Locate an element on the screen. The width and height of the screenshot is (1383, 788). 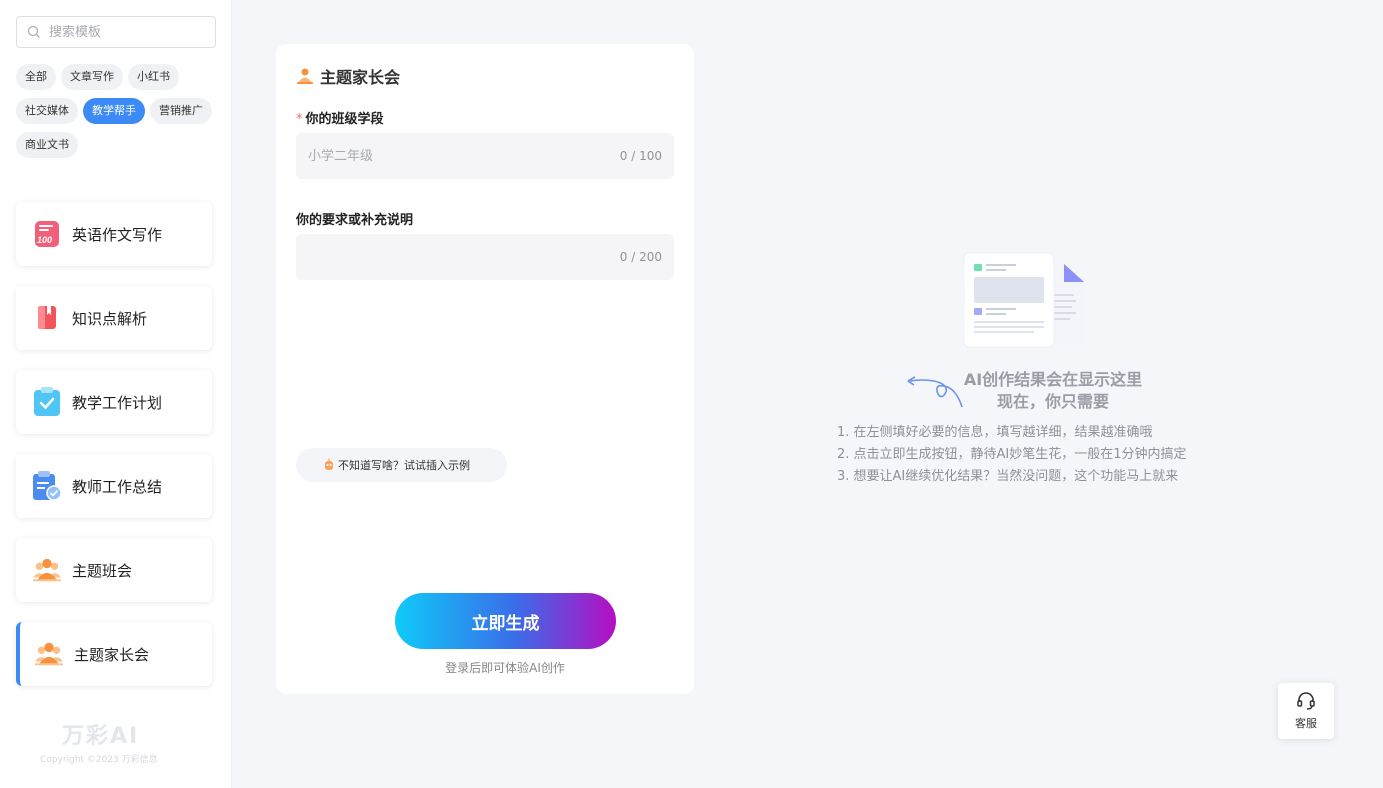
category-tags: 全部 文章写作 小红书 社交媒体 教学帮手 营销推广 商业文书 is located at coordinates (121, 115).